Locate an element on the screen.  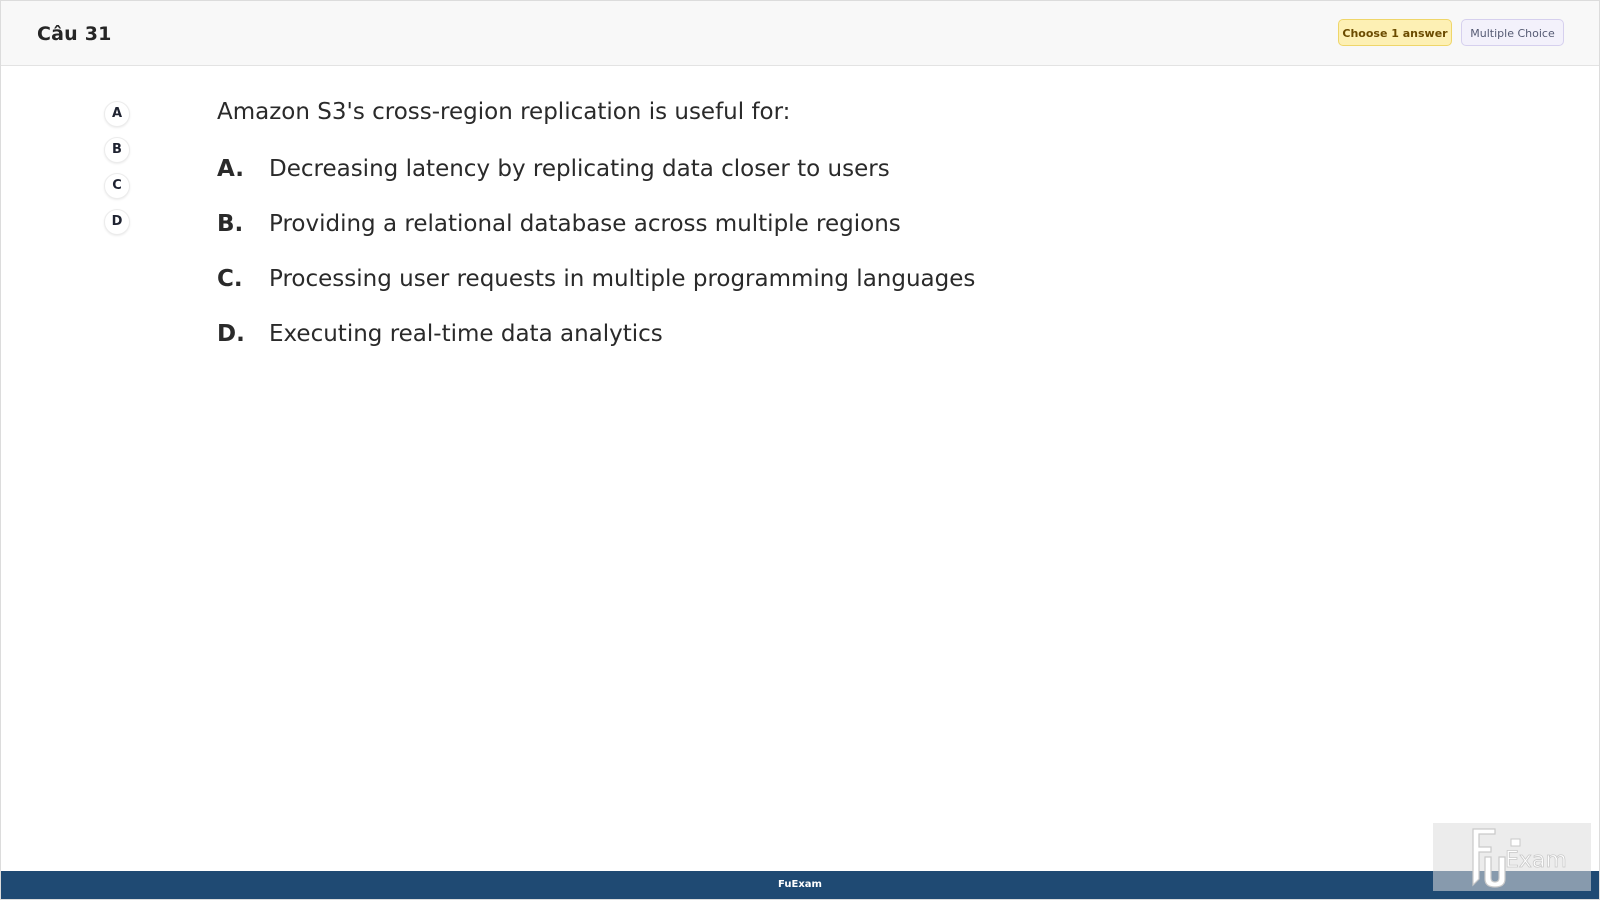
answer-bubble-a: A is located at coordinates (117, 114).